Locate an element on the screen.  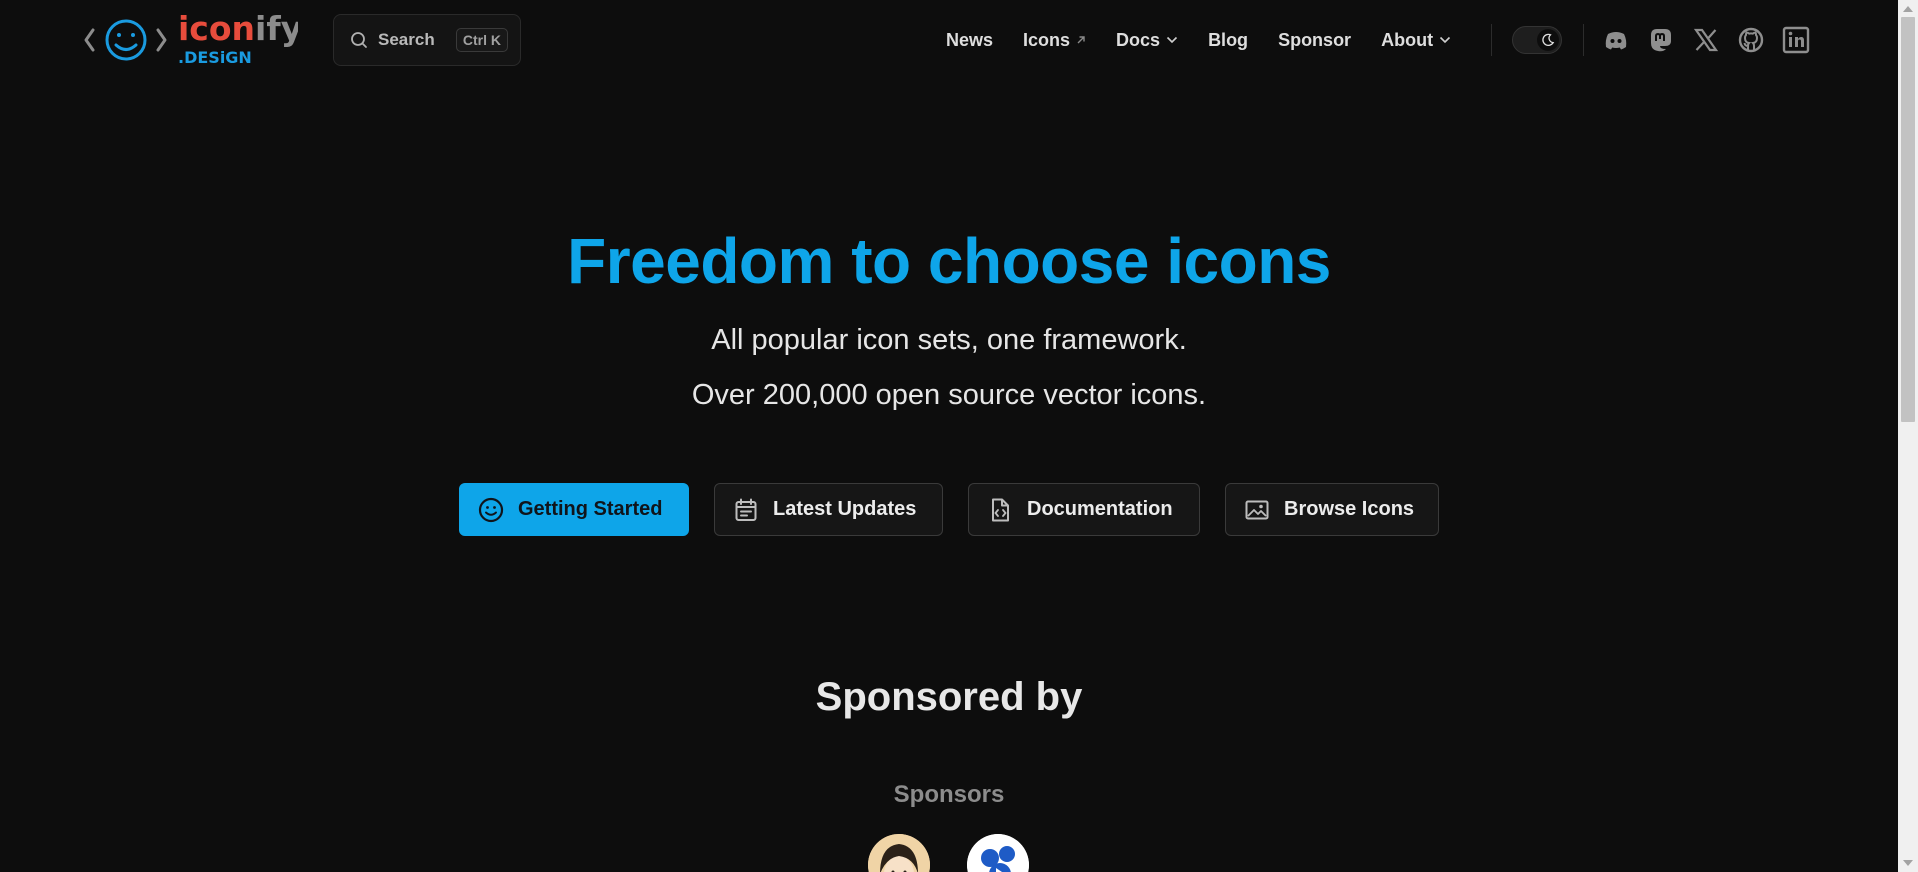
logo-mark is located at coordinates (125, 40).